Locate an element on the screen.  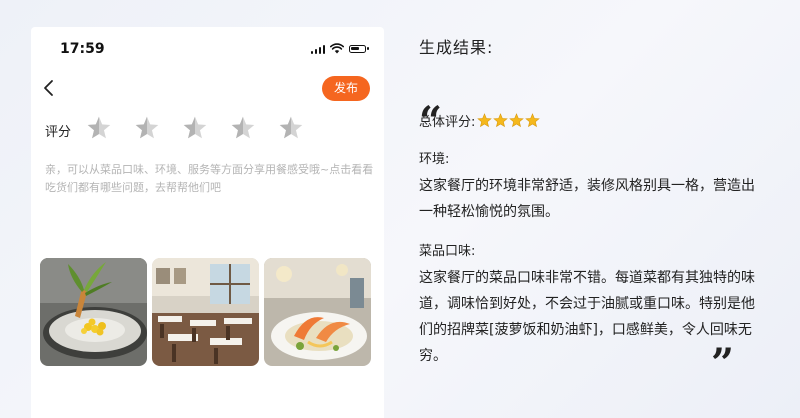
status-icons is located at coordinates (339, 48).